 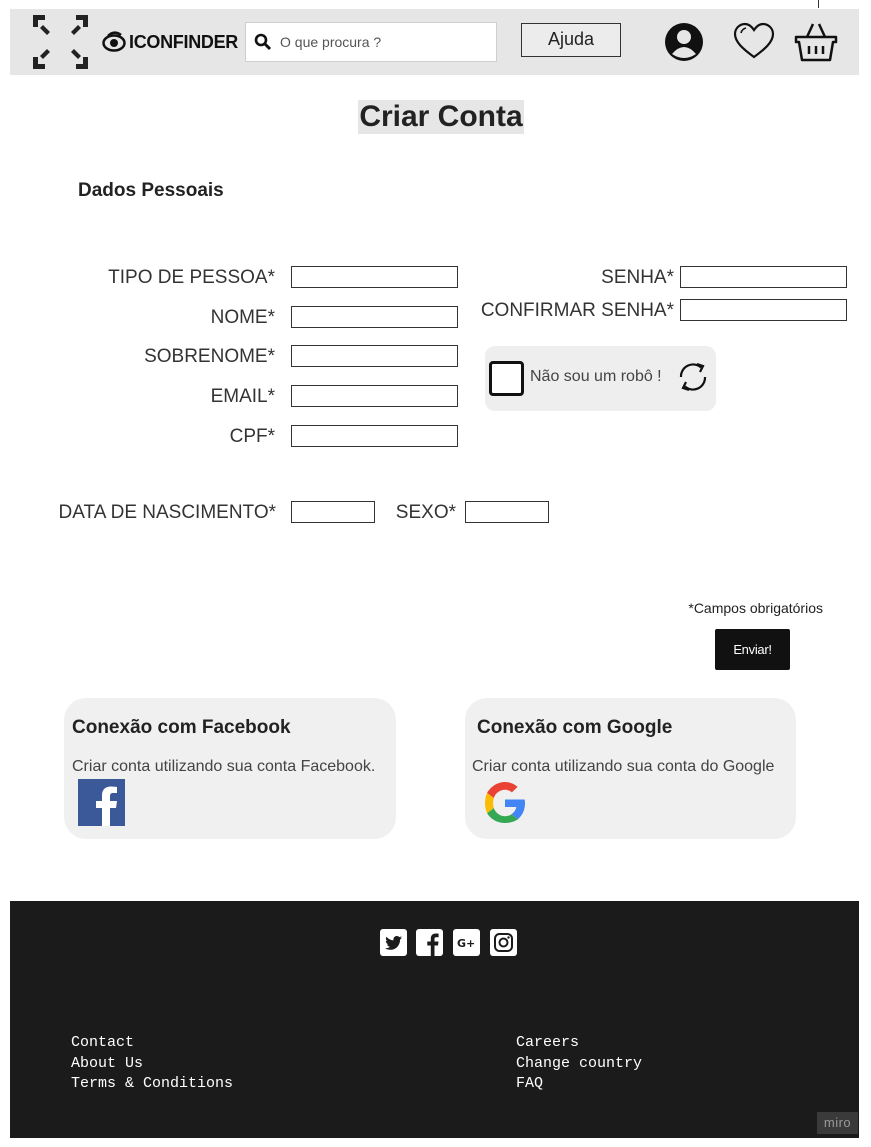 What do you see at coordinates (441, 117) in the screenshot?
I see `page-title: Criar Conta` at bounding box center [441, 117].